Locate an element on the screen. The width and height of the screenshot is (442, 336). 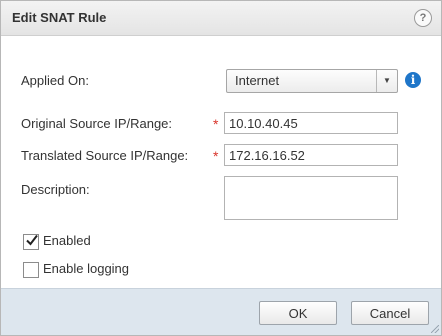
ok-button: OK is located at coordinates (298, 313).